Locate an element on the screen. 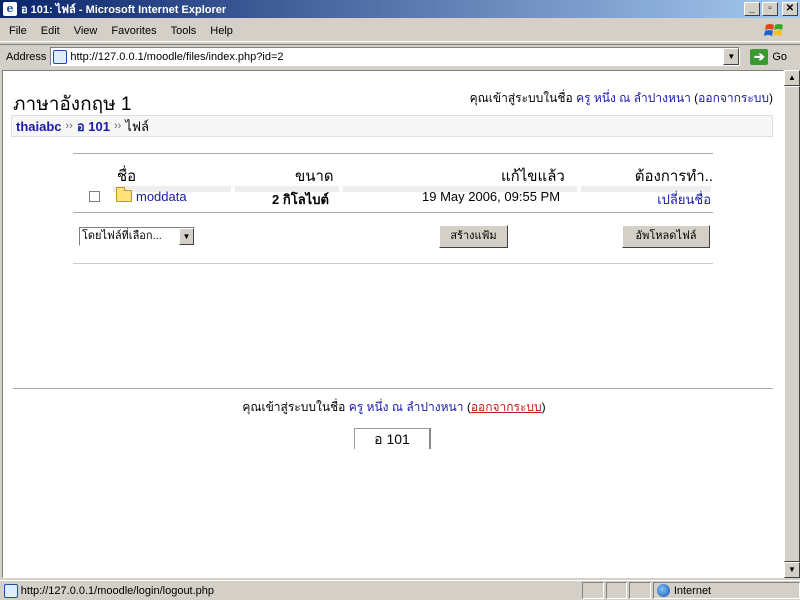 The height and width of the screenshot is (600, 800). scroll-up-icon: ▲ is located at coordinates (792, 78).